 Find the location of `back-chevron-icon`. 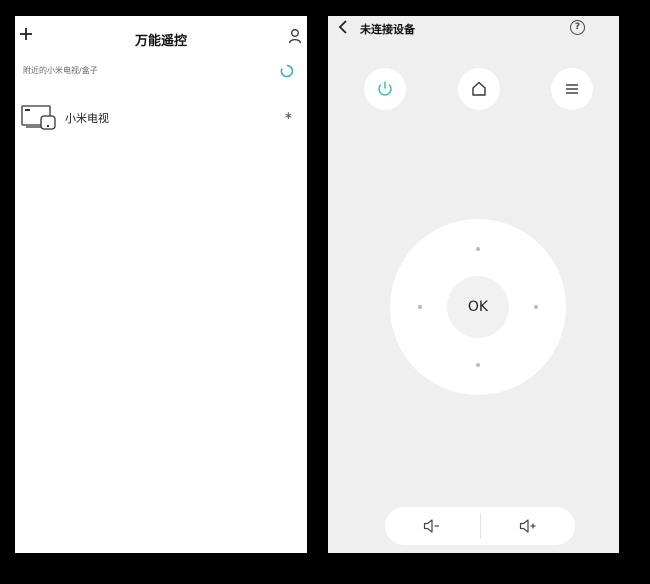

back-chevron-icon is located at coordinates (342, 27).